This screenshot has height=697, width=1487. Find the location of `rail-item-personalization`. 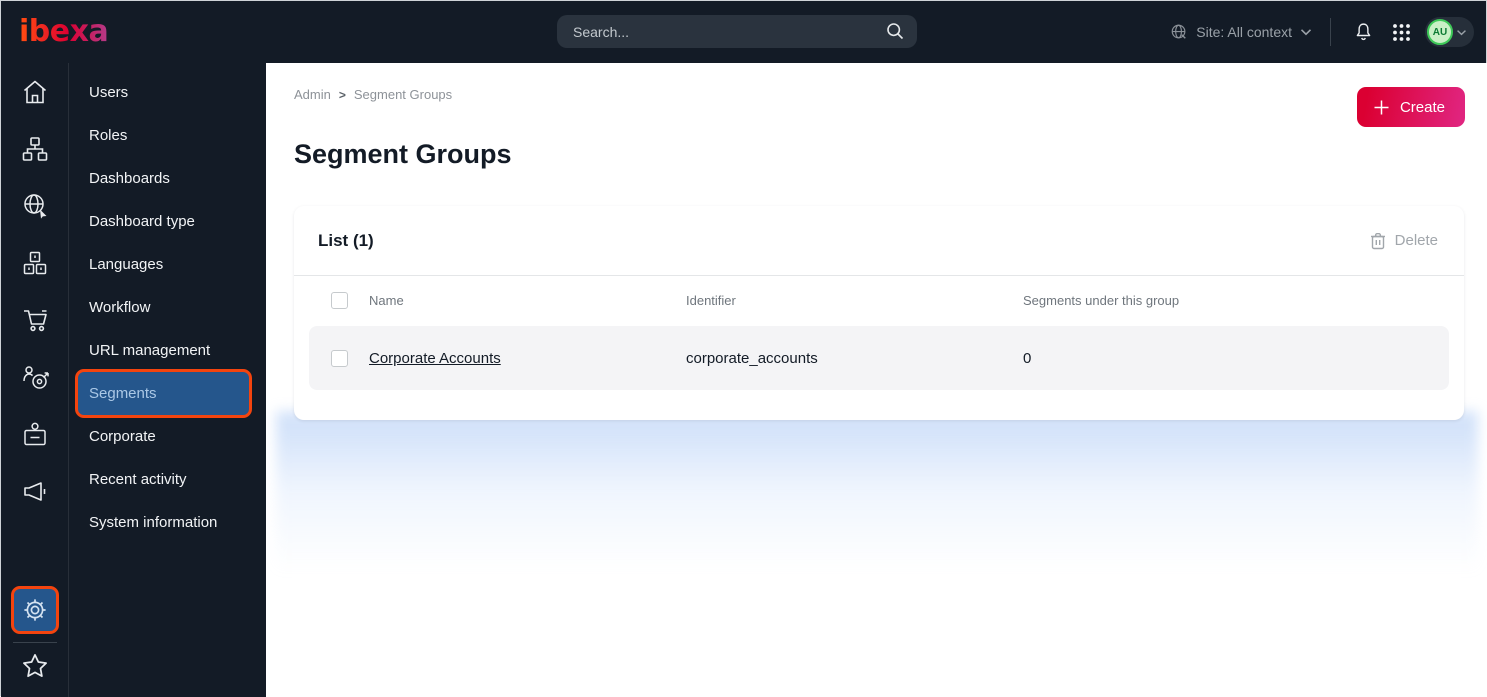

rail-item-personalization is located at coordinates (35, 377).